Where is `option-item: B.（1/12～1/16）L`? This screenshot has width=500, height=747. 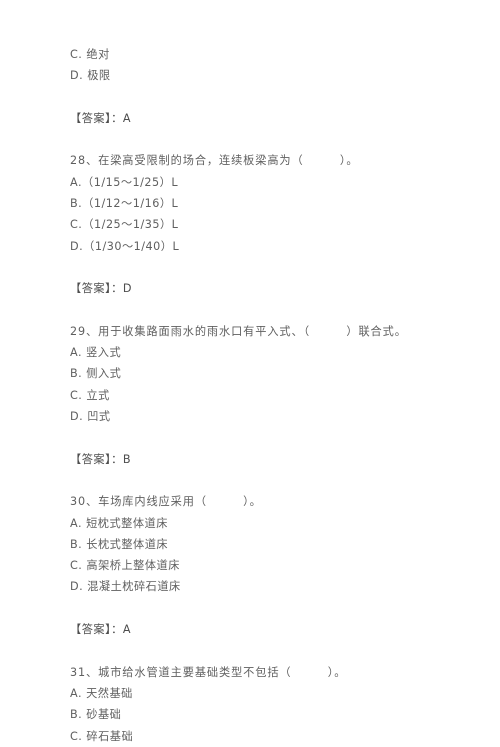 option-item: B.（1/12～1/16）L is located at coordinates (124, 204).